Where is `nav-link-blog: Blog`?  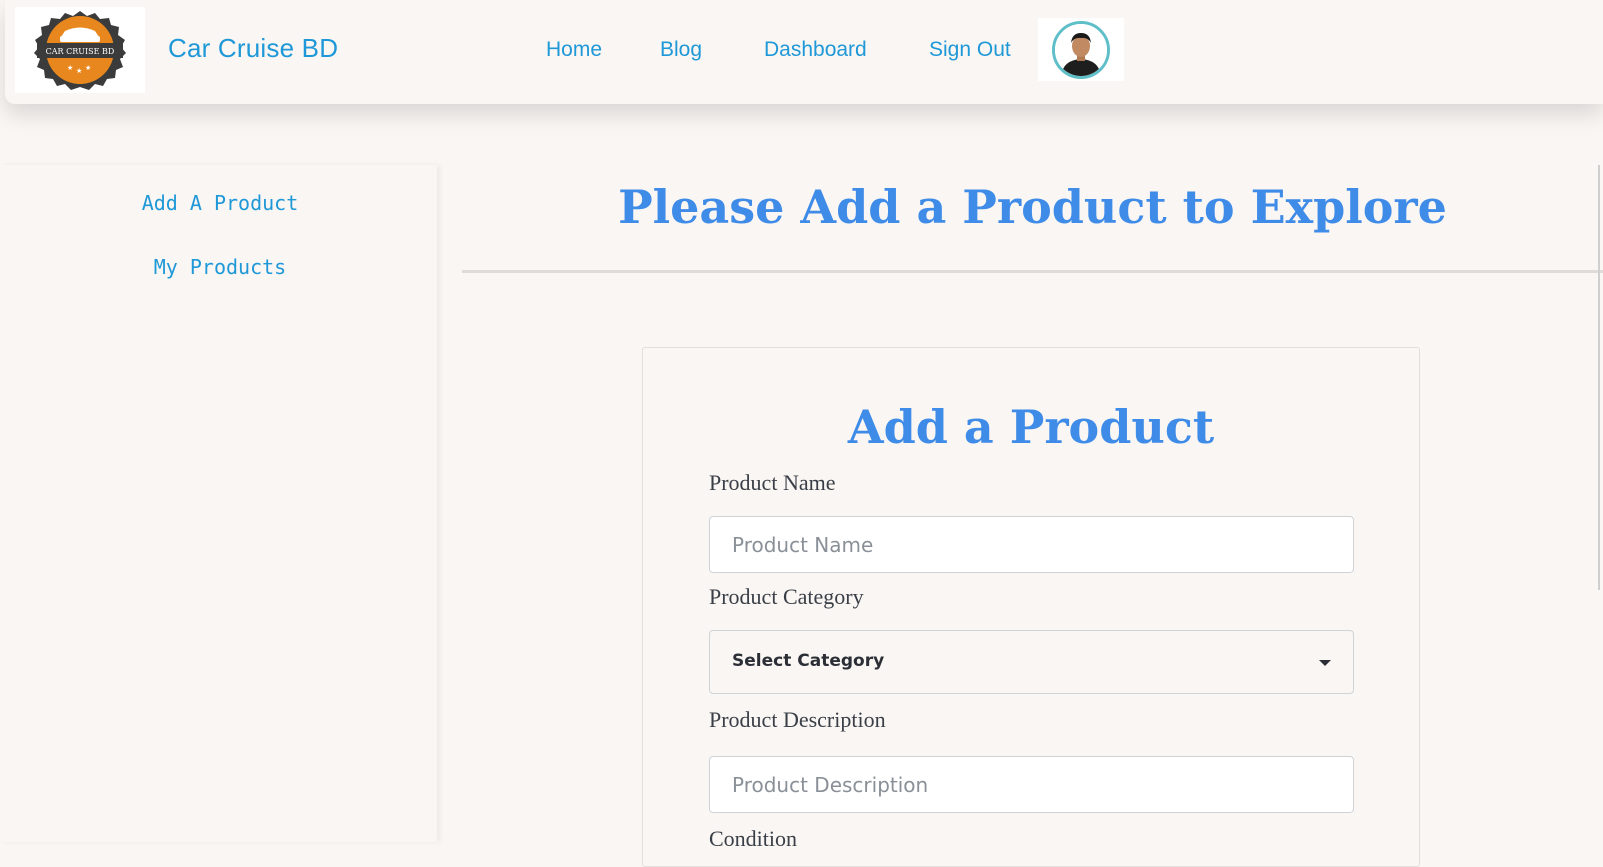
nav-link-blog: Blog is located at coordinates (681, 50).